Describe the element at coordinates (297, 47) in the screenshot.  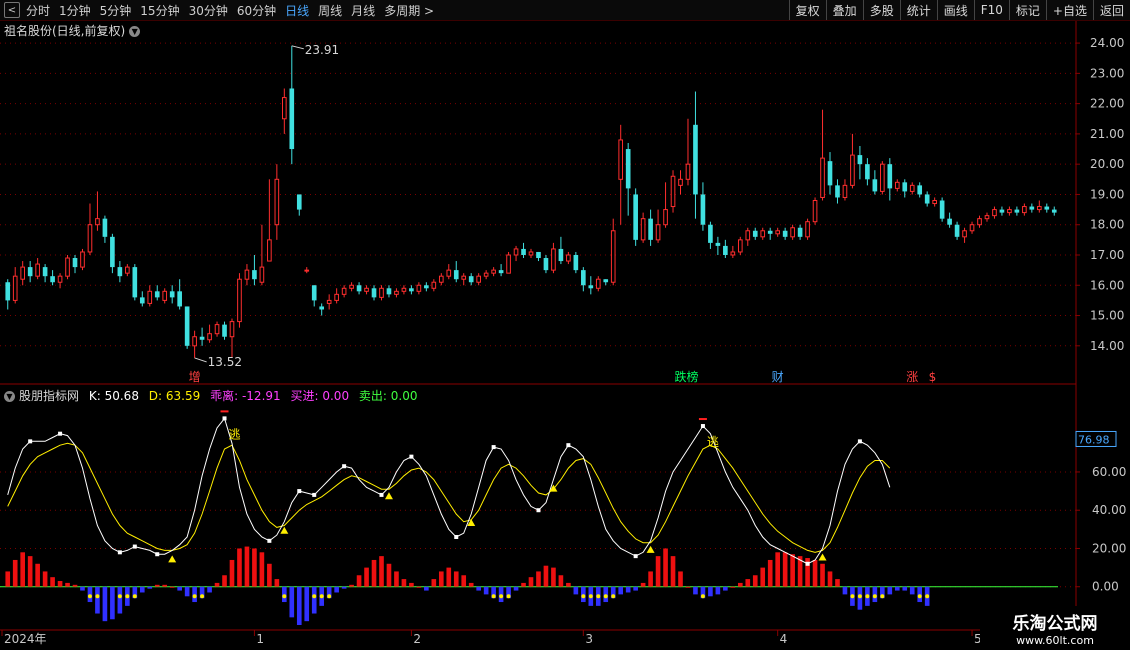
I see `high-pointer` at that location.